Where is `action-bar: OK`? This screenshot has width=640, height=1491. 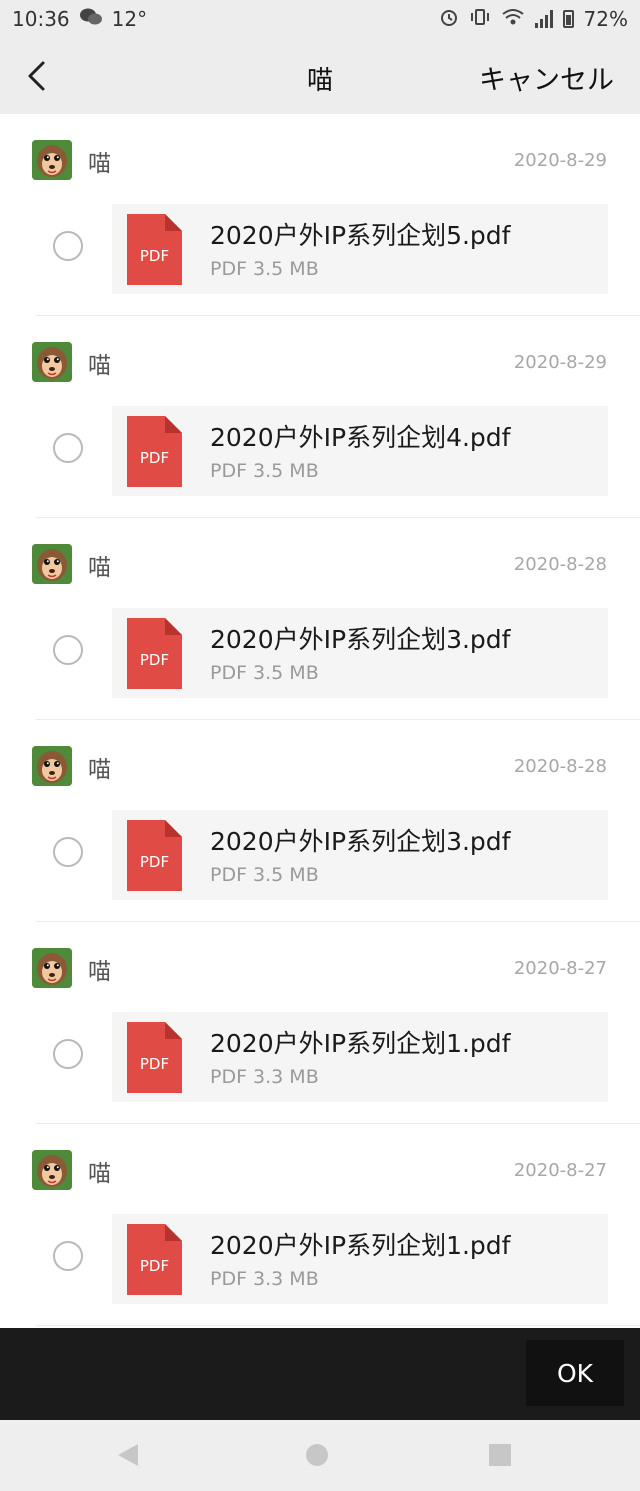
action-bar: OK is located at coordinates (320, 1374).